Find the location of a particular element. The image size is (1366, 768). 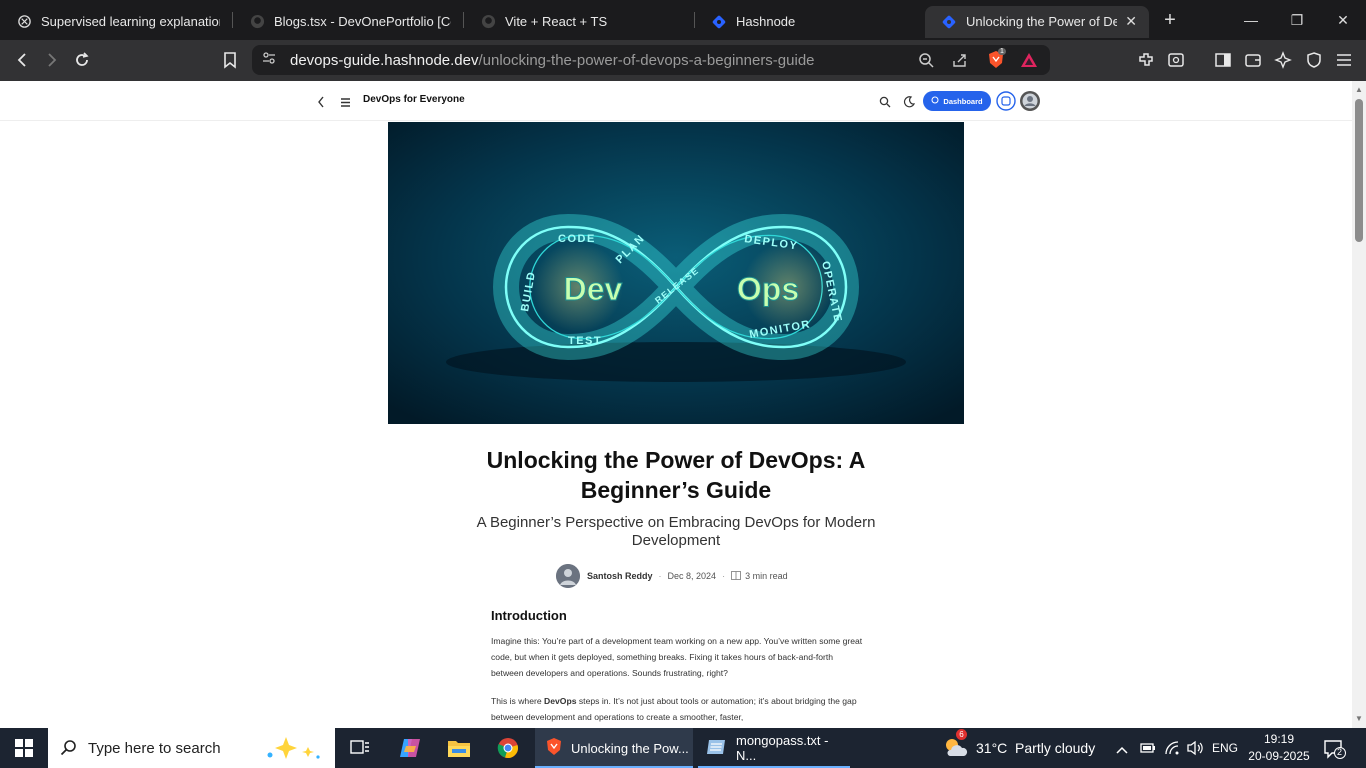

site-settings-icon is located at coordinates (269, 60).